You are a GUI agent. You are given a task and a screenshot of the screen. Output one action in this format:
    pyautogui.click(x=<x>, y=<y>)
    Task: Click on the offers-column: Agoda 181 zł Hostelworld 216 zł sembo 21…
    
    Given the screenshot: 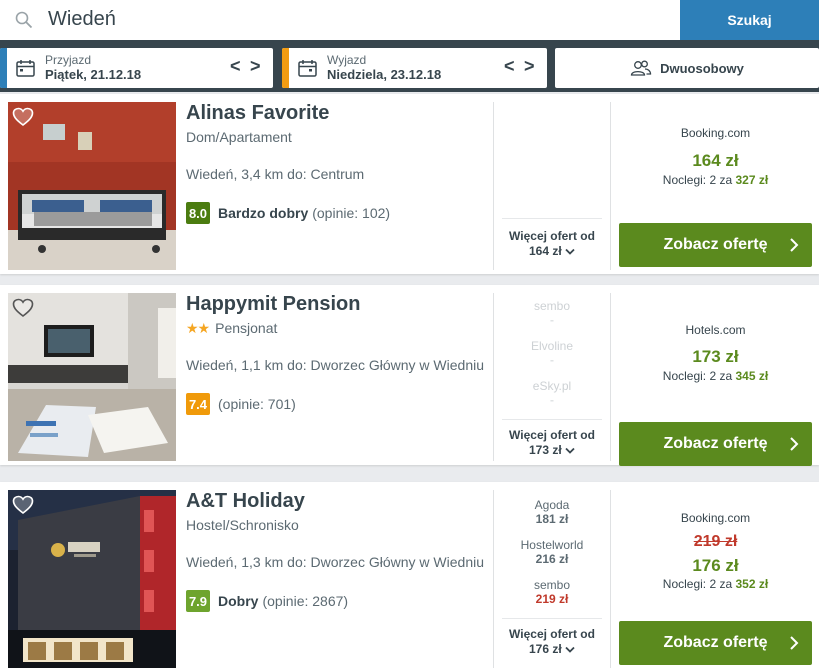 What is the action you would take?
    pyautogui.click(x=552, y=574)
    